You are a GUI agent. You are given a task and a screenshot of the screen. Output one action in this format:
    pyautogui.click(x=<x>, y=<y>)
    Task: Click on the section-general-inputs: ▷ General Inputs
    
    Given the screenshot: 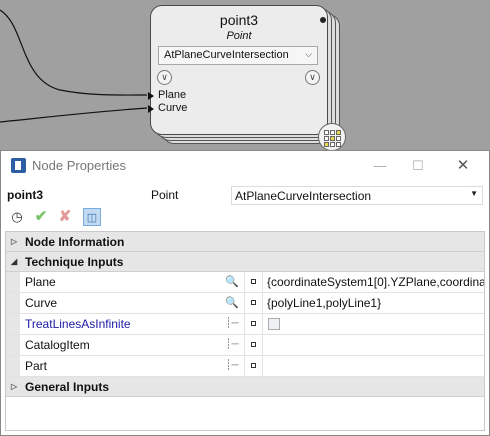 What is the action you would take?
    pyautogui.click(x=245, y=387)
    